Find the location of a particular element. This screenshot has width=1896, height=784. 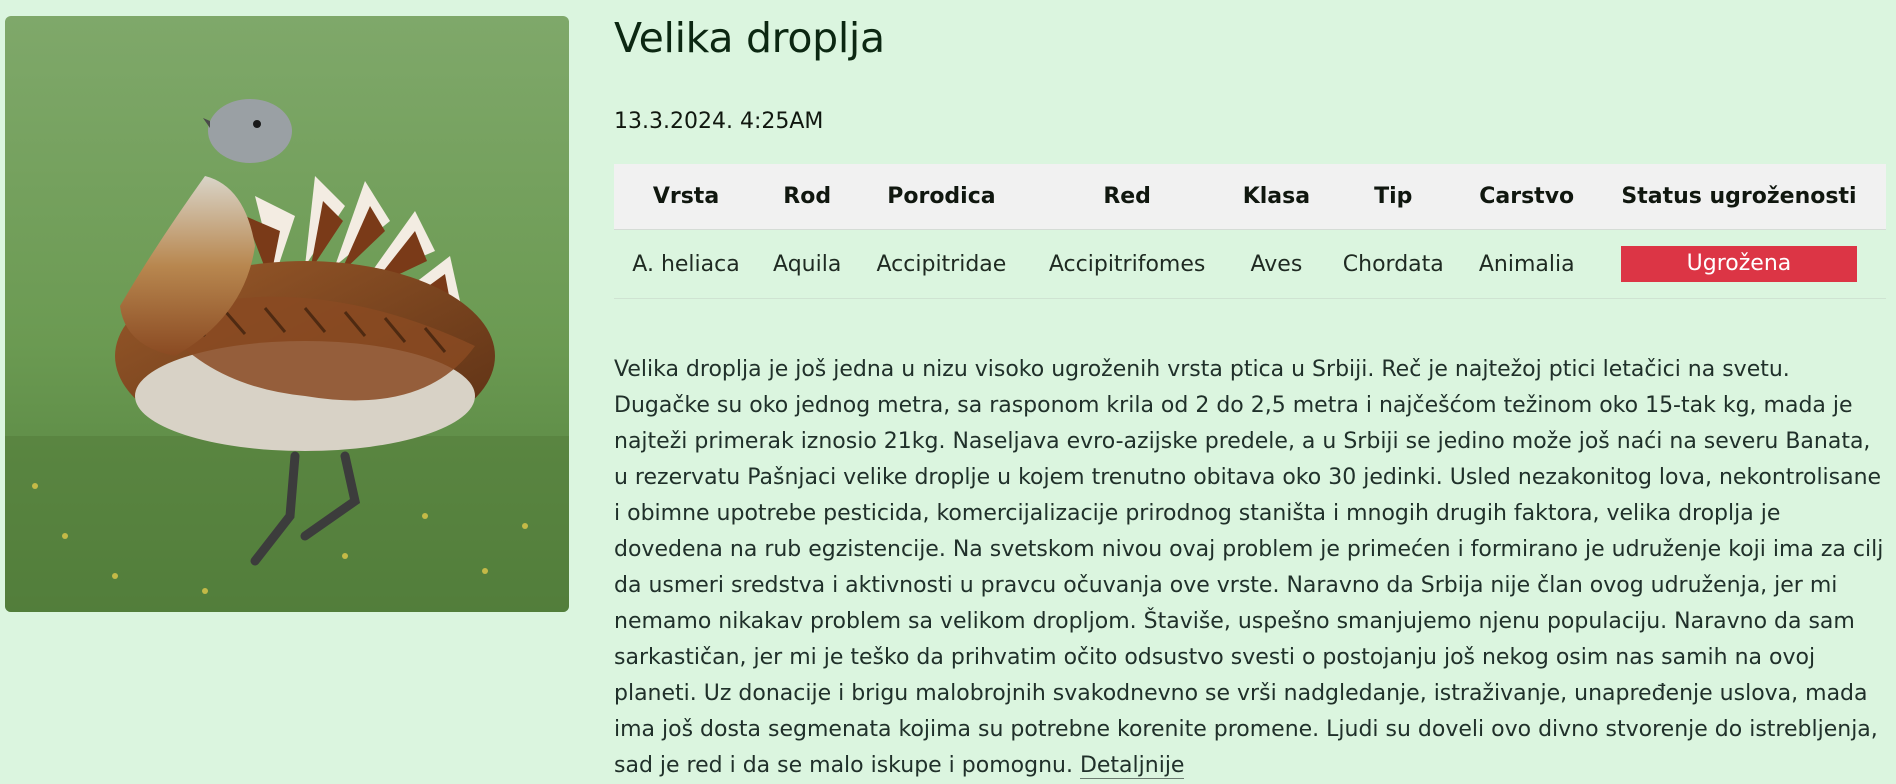

cell-klasa: Aves is located at coordinates (1276, 264).